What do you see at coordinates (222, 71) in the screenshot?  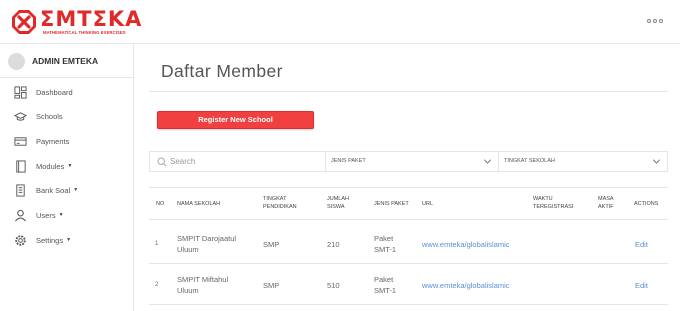 I see `page-title: Daftar Member` at bounding box center [222, 71].